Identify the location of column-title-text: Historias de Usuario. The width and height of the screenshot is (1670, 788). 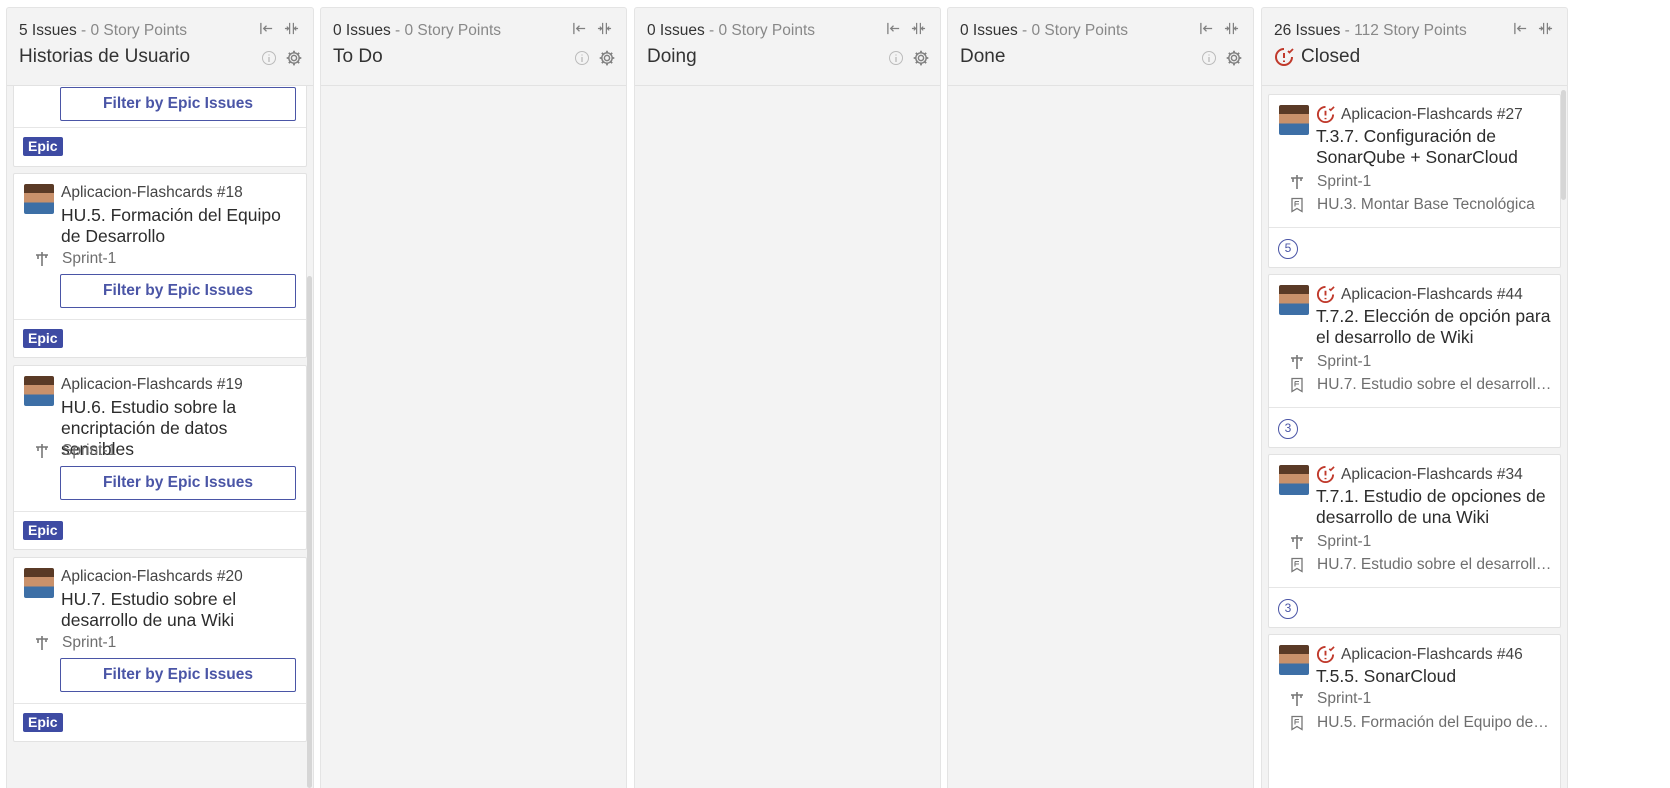
(105, 56).